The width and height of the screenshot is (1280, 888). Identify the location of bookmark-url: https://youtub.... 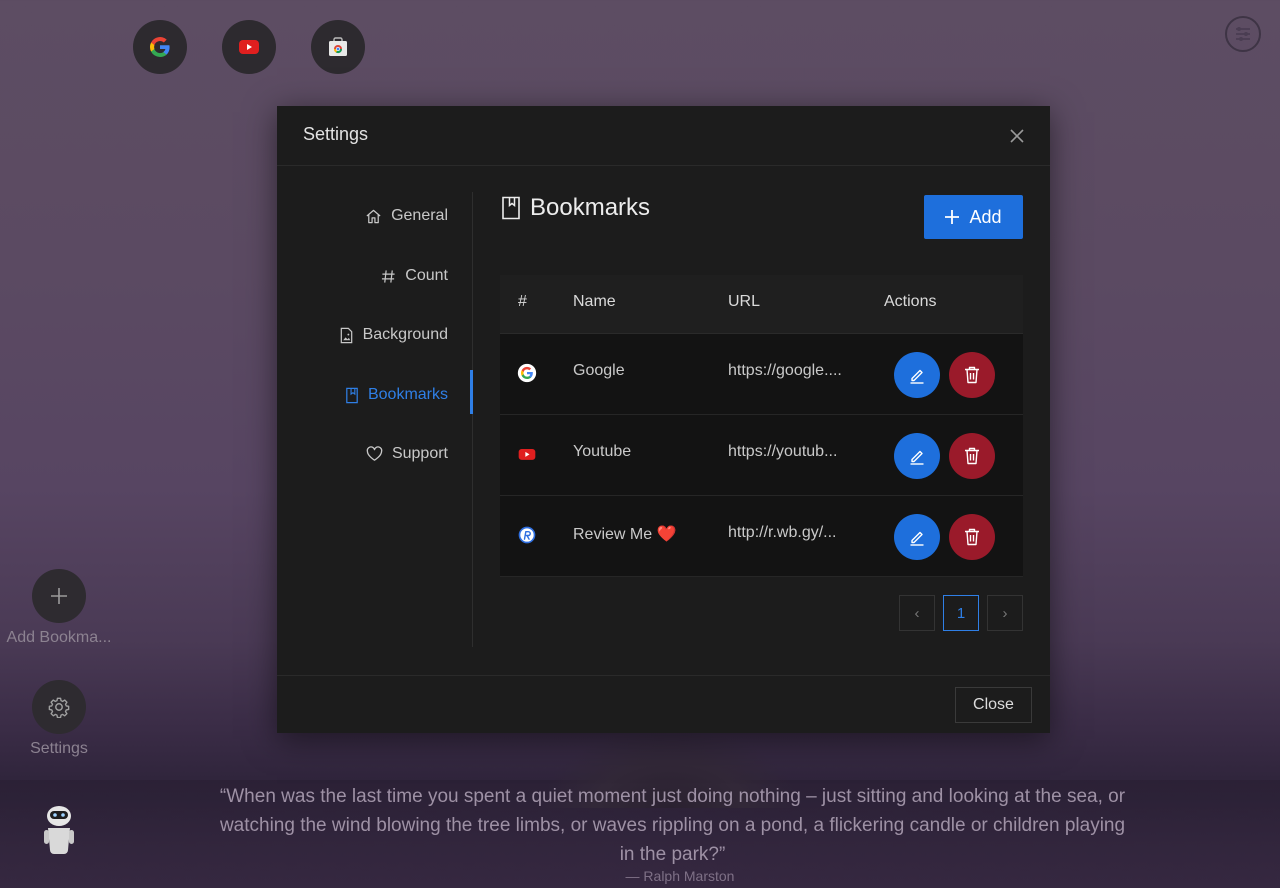
(783, 451).